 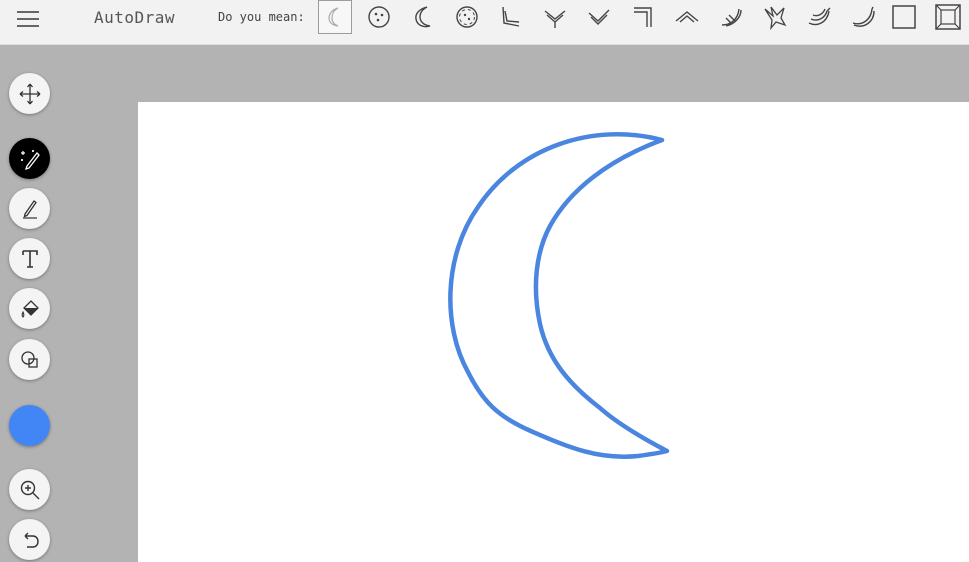 I want to click on move-tool, so click(x=29, y=93).